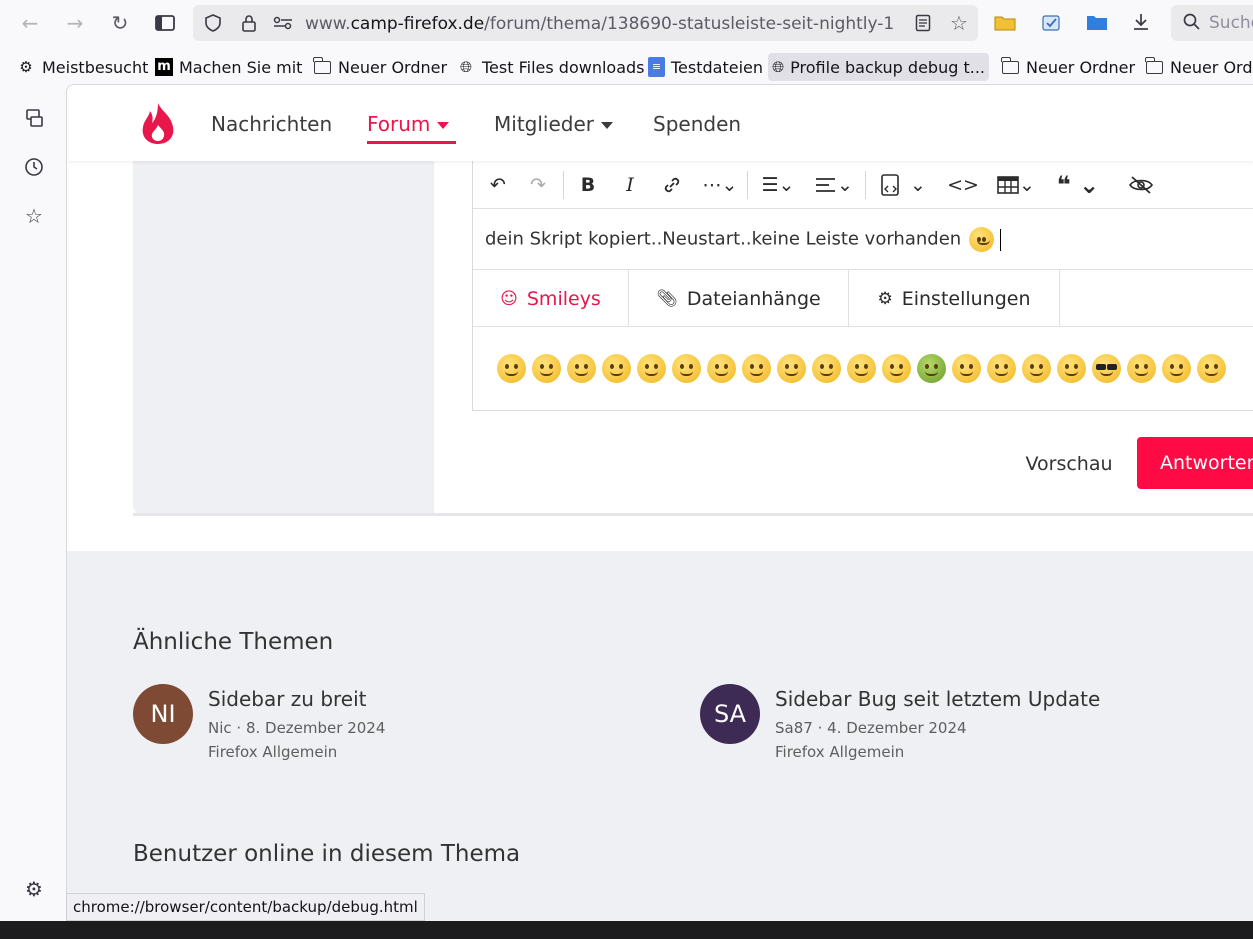 The image size is (1253, 939). What do you see at coordinates (1097, 22) in the screenshot?
I see `blue-folder-icon` at bounding box center [1097, 22].